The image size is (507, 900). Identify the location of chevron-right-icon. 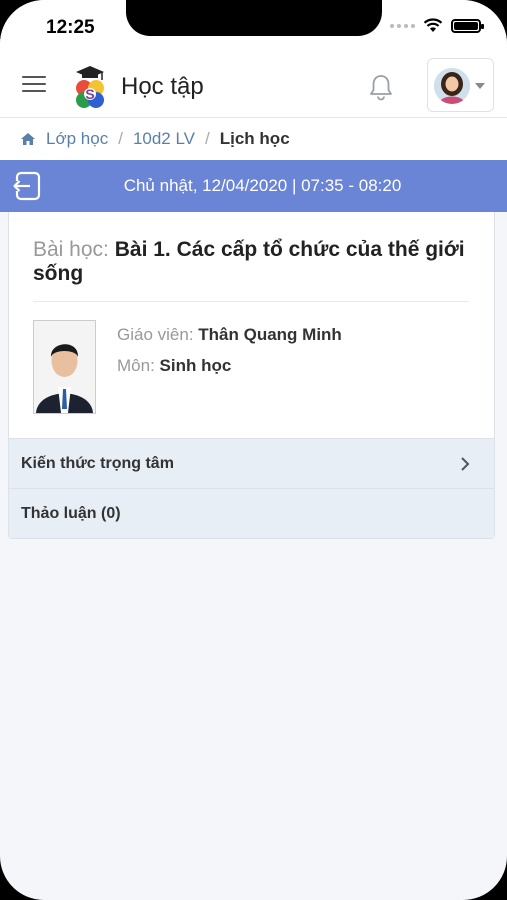
(465, 464).